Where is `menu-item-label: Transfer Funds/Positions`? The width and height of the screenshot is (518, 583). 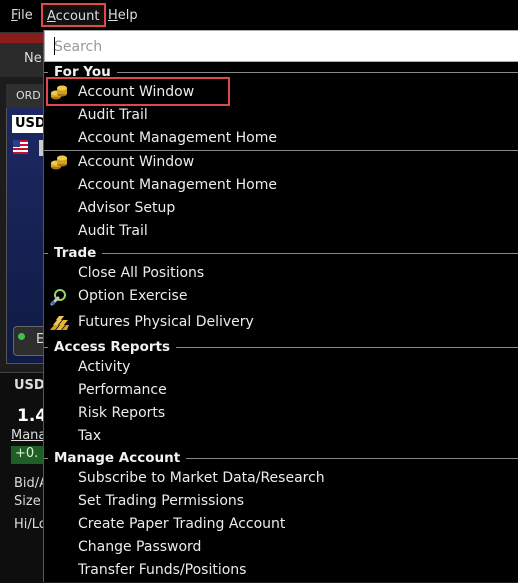
menu-item-label: Transfer Funds/Positions is located at coordinates (162, 570).